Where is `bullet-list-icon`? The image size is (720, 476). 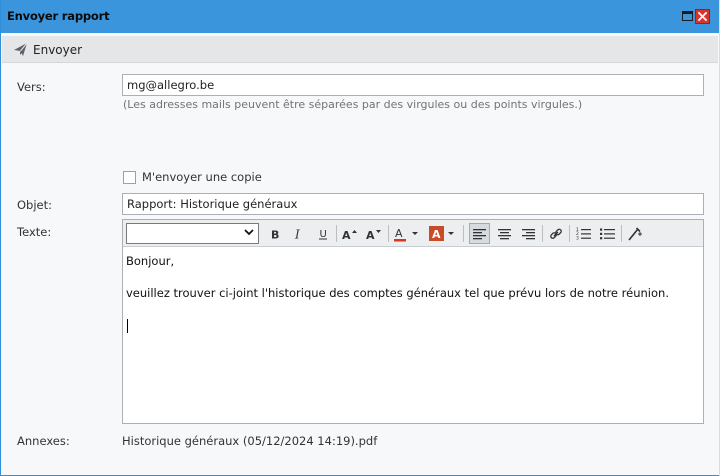
bullet-list-icon is located at coordinates (607, 234).